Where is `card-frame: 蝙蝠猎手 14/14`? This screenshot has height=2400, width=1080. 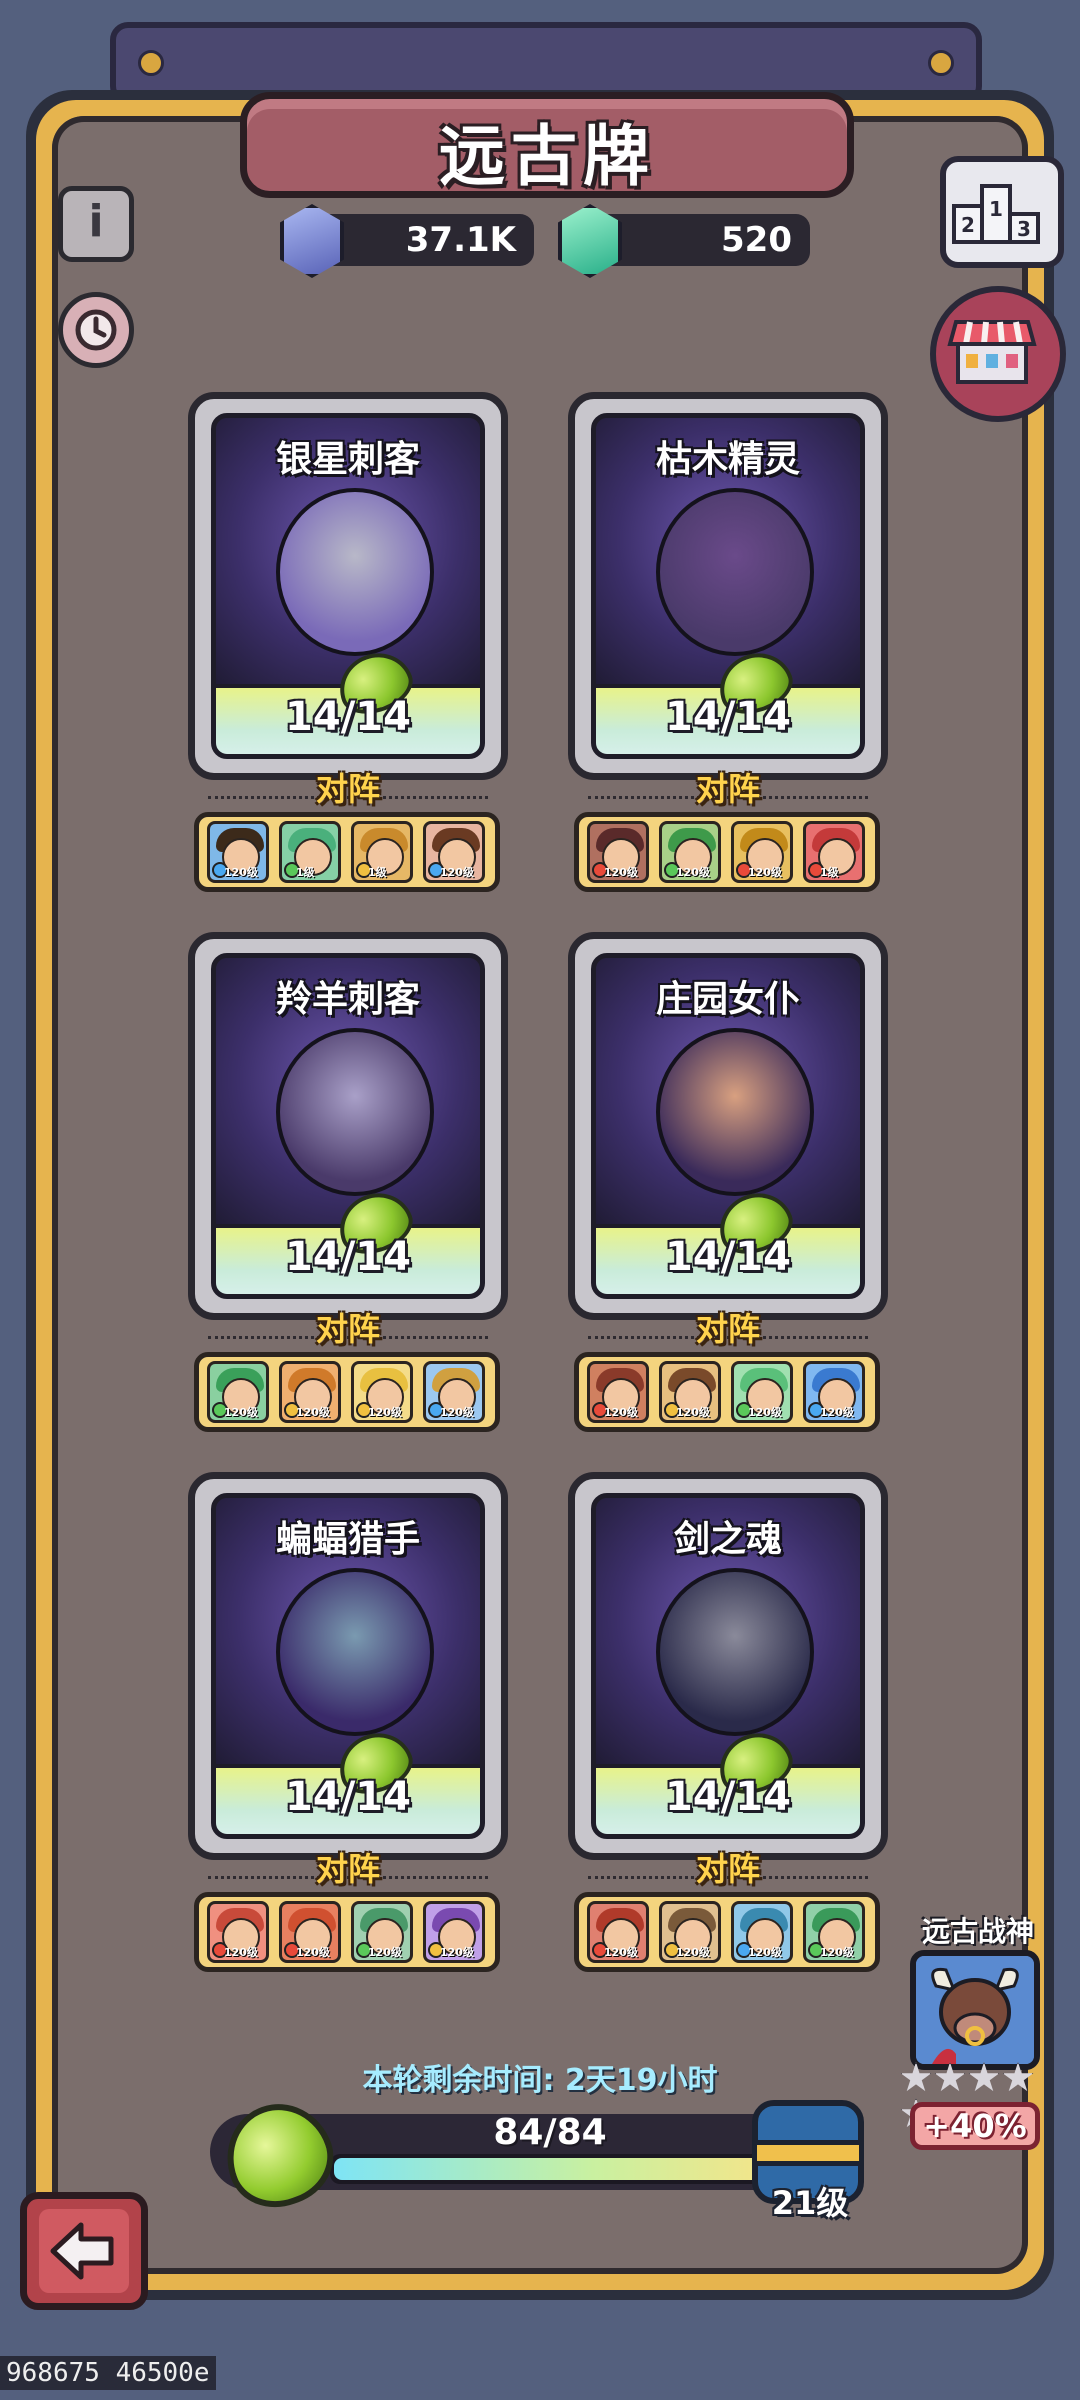 card-frame: 蝙蝠猎手 14/14 is located at coordinates (348, 1666).